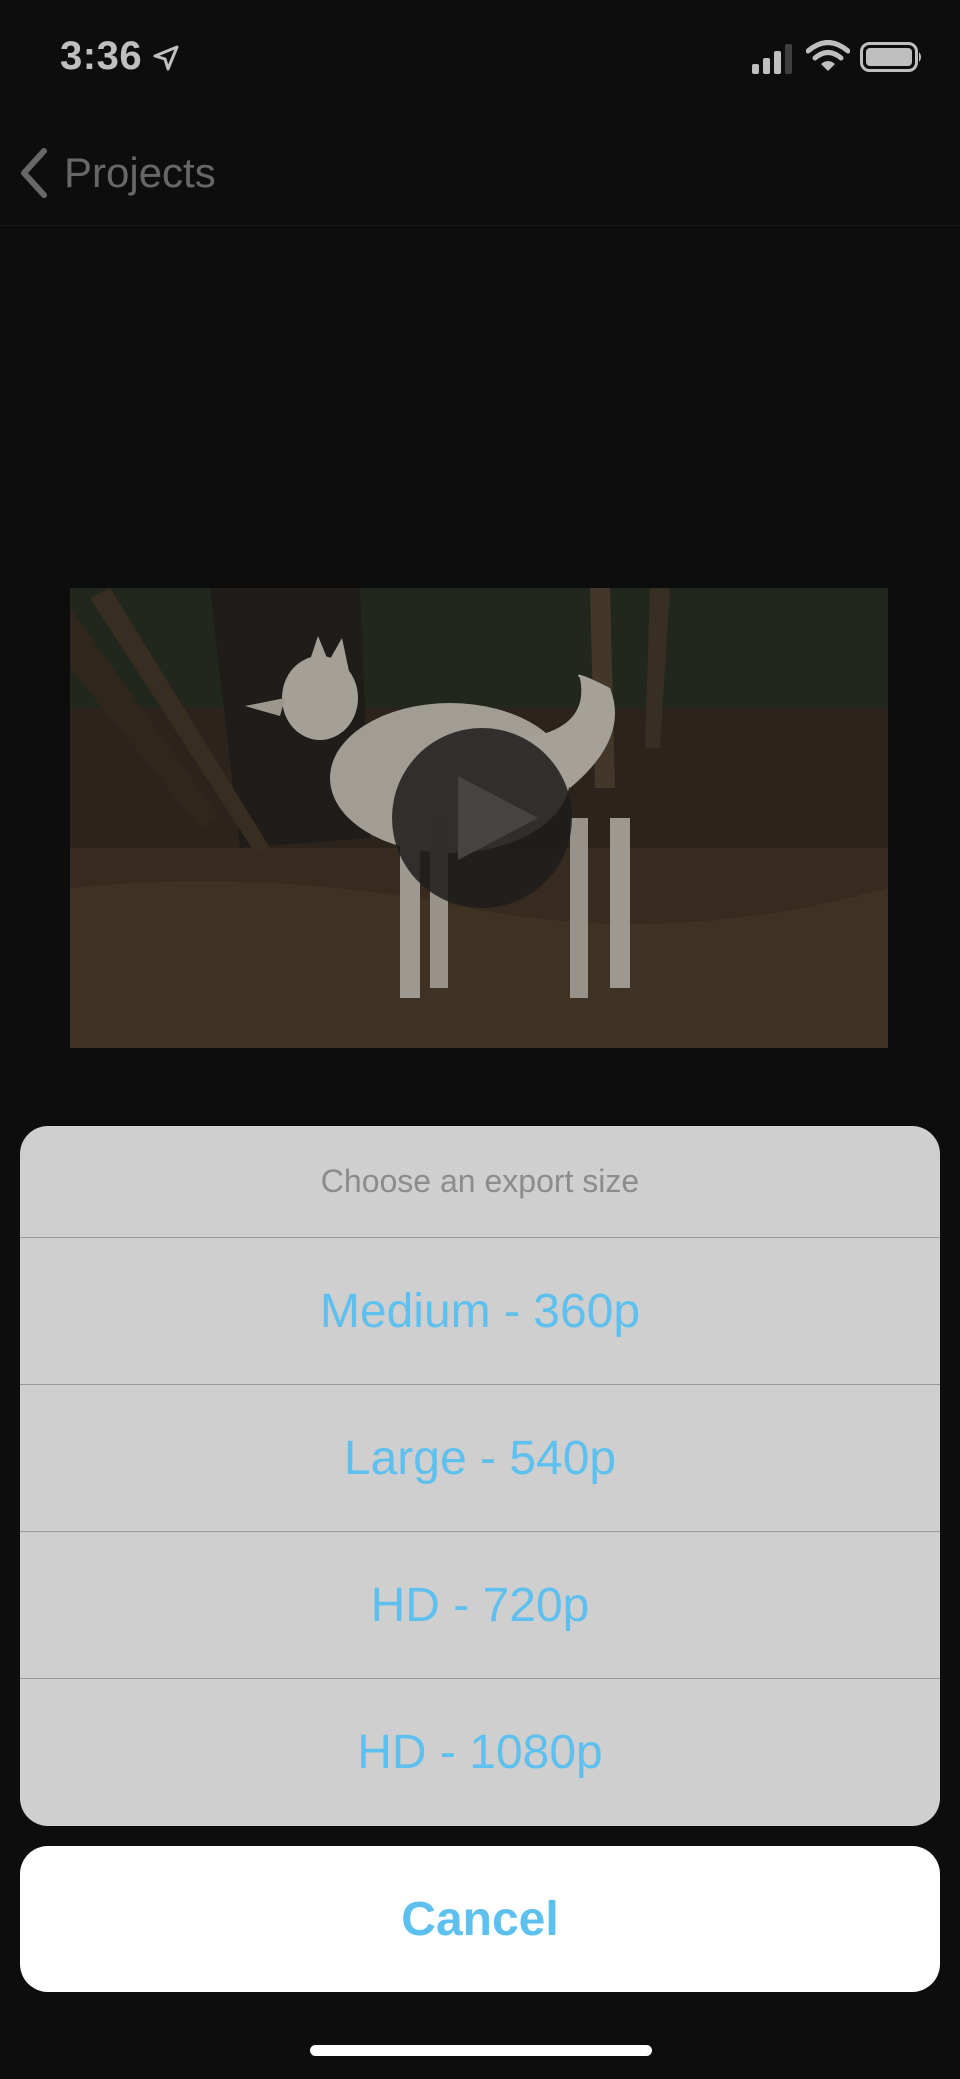 Image resolution: width=960 pixels, height=2079 pixels. What do you see at coordinates (480, 1458) in the screenshot?
I see `export-option-large-540p: Large - 540p` at bounding box center [480, 1458].